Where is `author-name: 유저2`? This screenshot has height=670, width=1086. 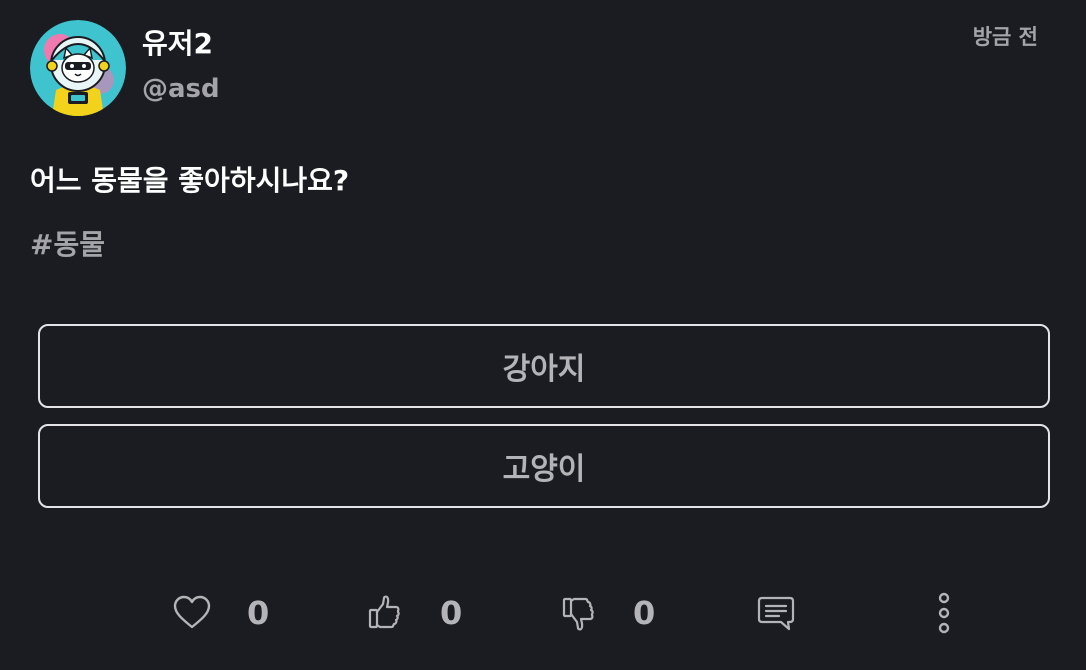
author-name: 유저2 is located at coordinates (177, 44).